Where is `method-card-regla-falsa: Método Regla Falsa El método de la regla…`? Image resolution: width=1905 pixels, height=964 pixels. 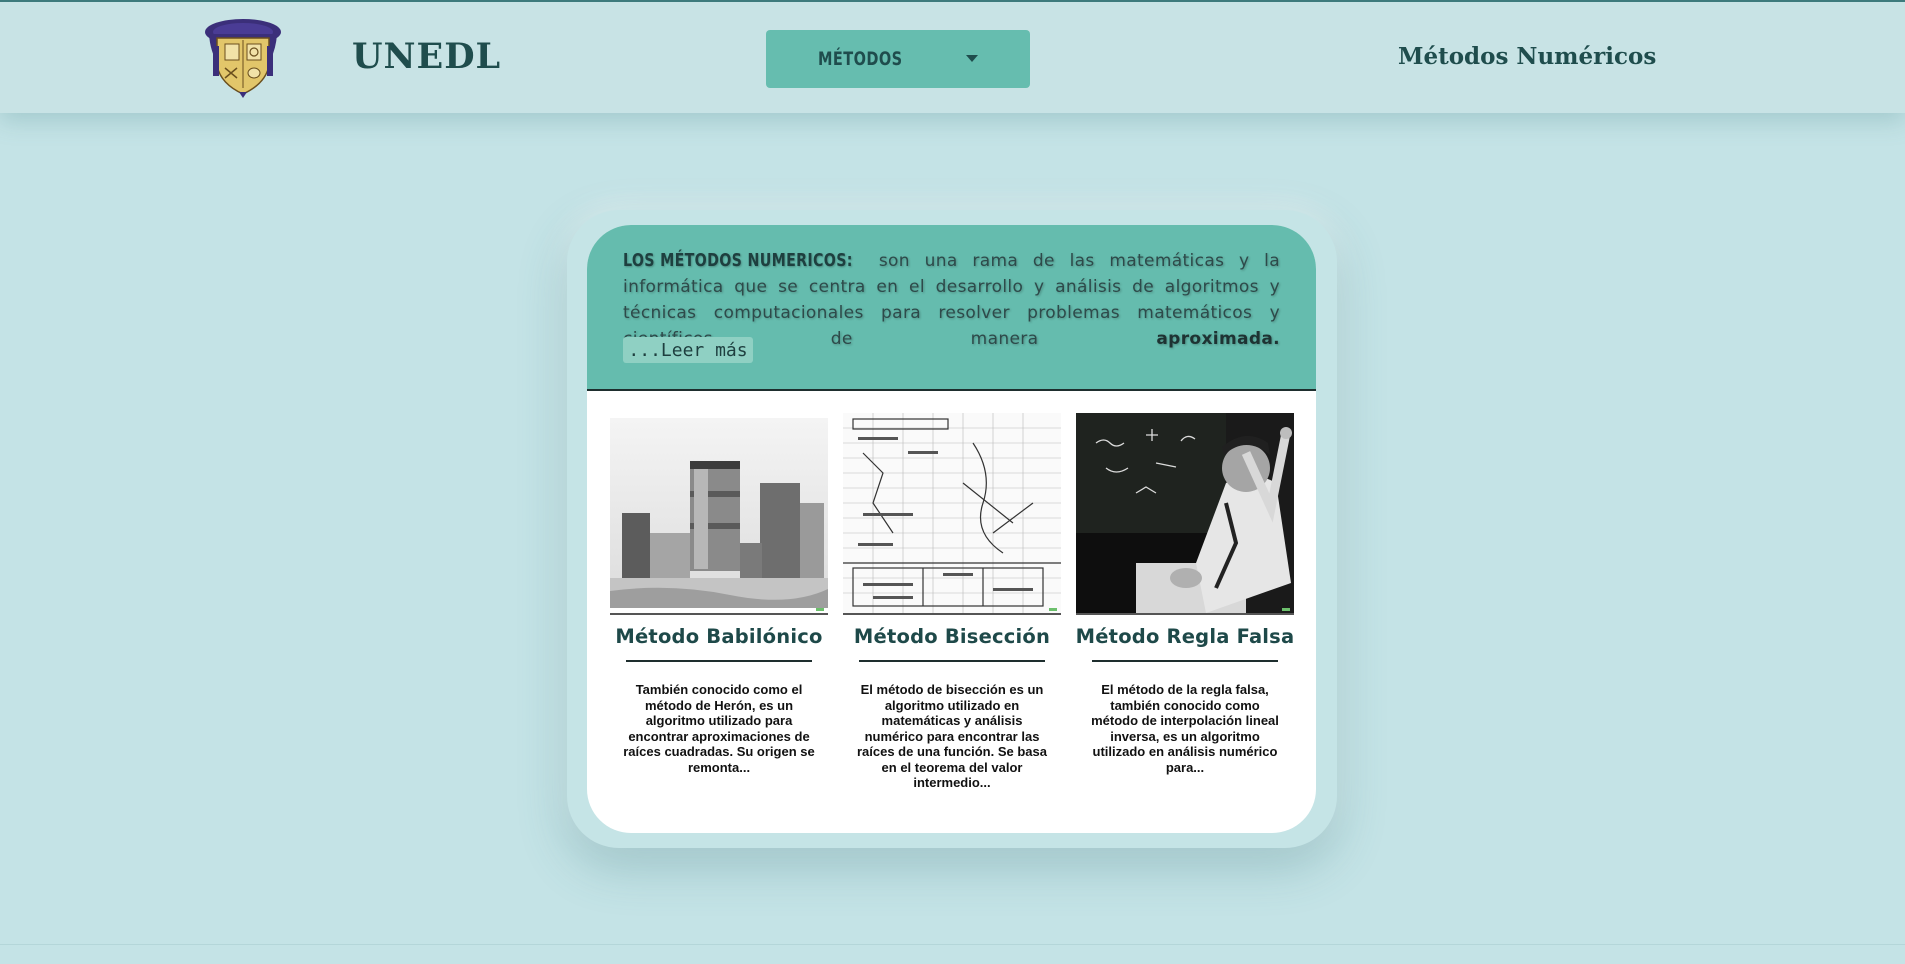
method-card-regla-falsa: Método Regla Falsa El método de la regla… is located at coordinates (1185, 613).